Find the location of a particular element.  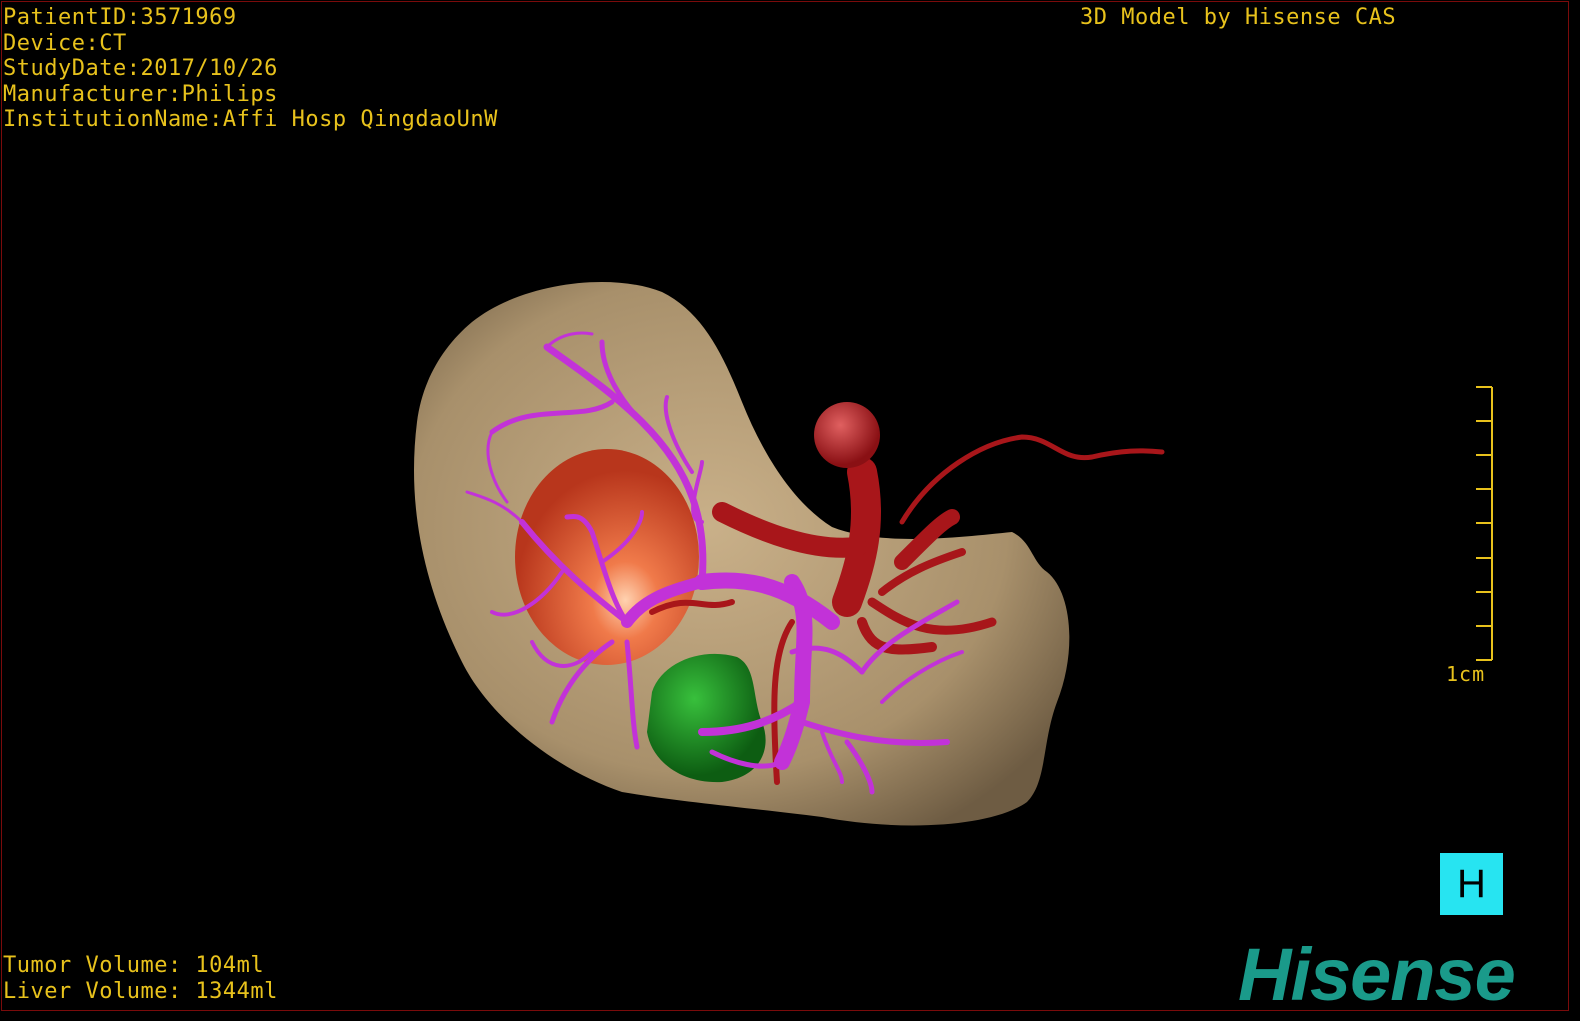

scale-label: 1cm is located at coordinates (1466, 674).